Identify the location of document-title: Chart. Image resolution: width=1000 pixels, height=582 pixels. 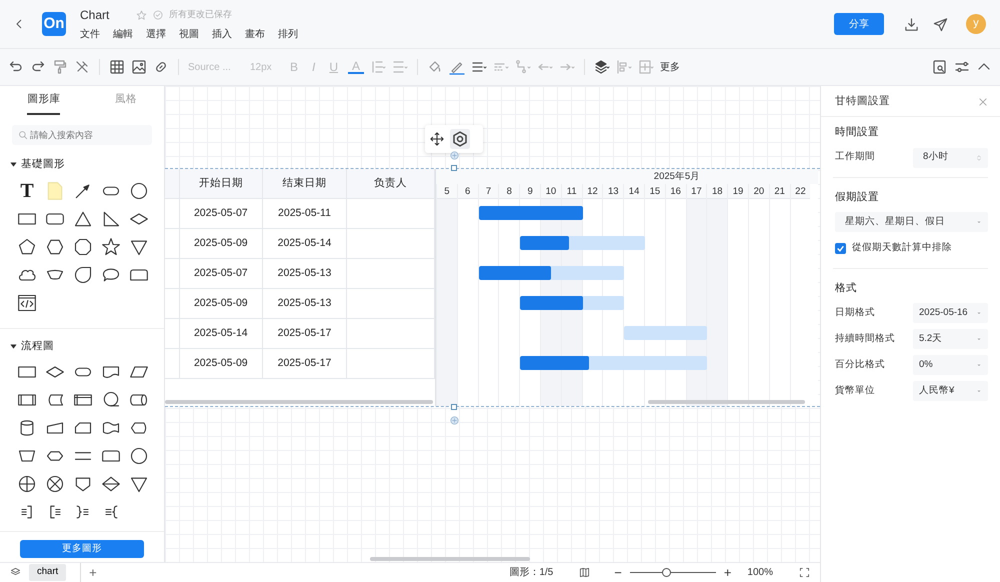
(95, 15).